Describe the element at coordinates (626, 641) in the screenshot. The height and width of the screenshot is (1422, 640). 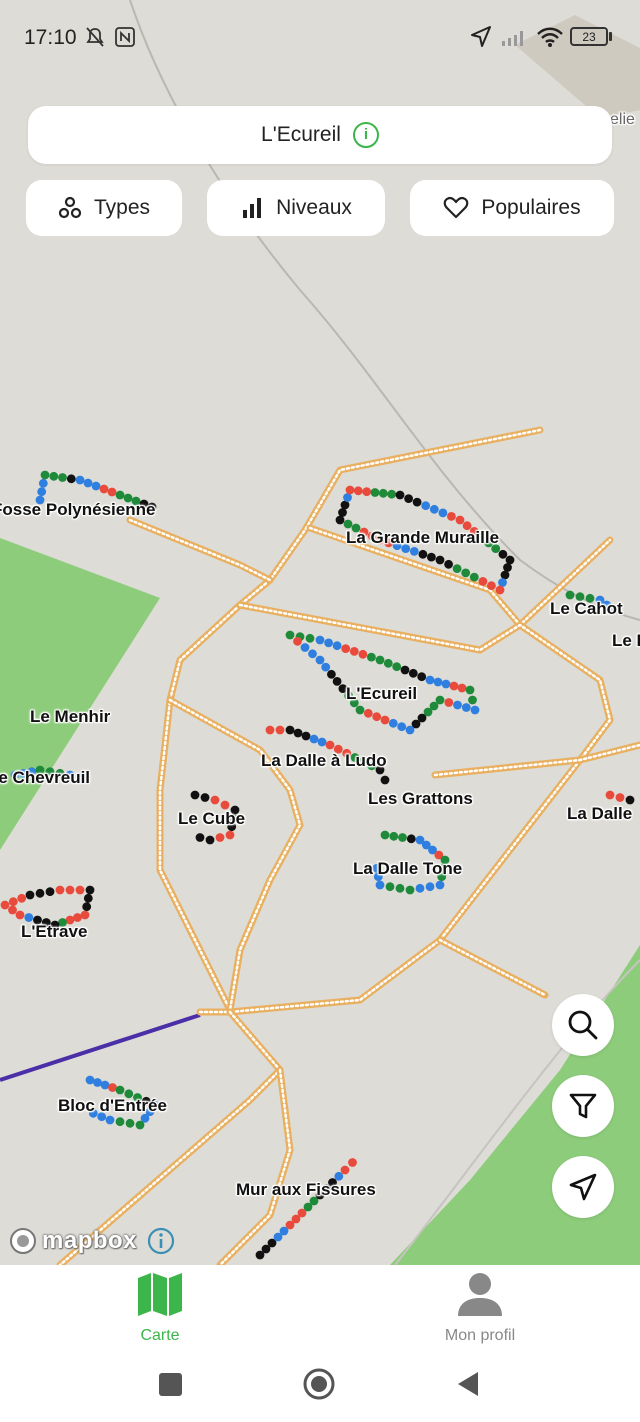
I see `boulder-label: Le I` at that location.